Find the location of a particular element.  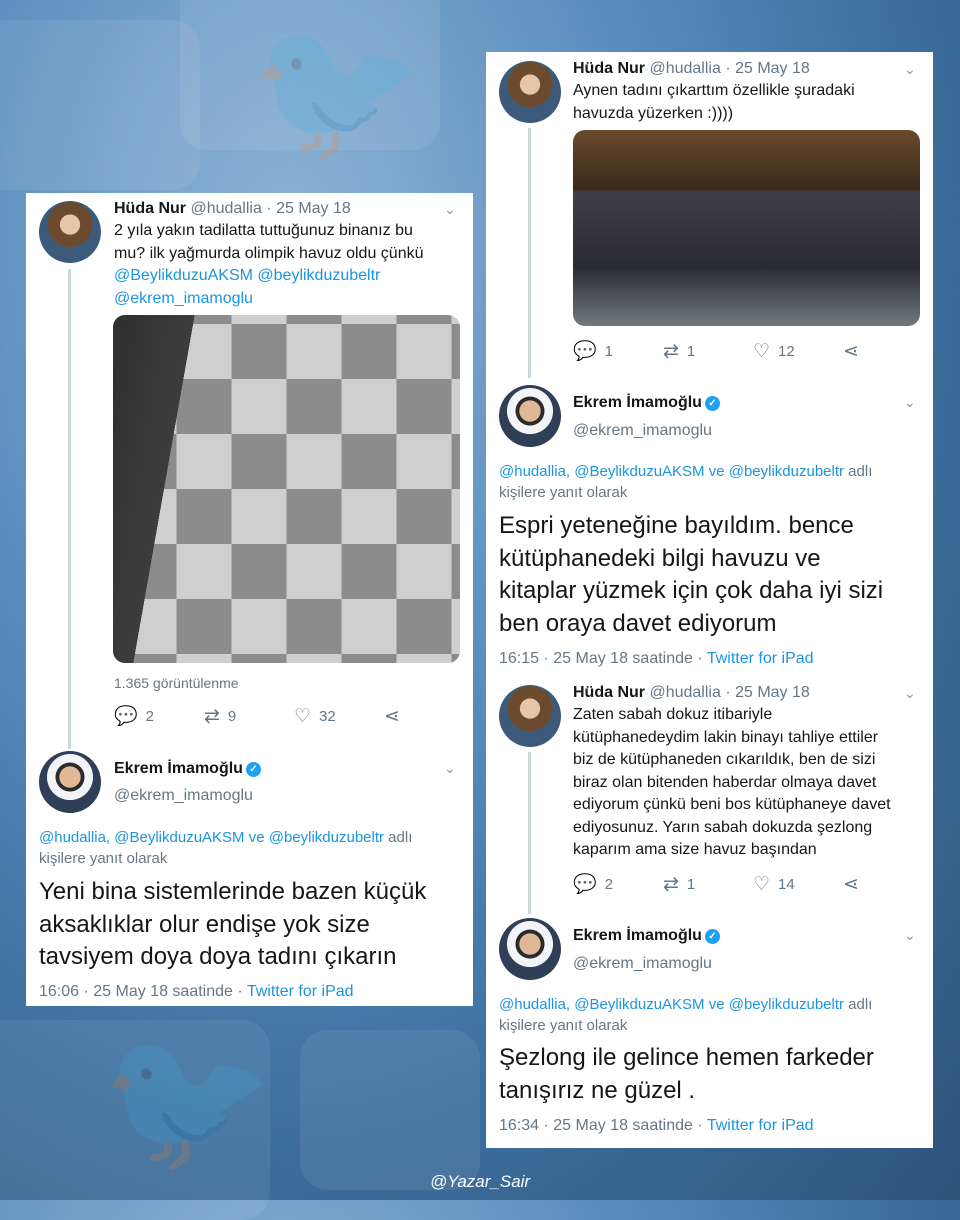

reply-count: 2 is located at coordinates (609, 884).